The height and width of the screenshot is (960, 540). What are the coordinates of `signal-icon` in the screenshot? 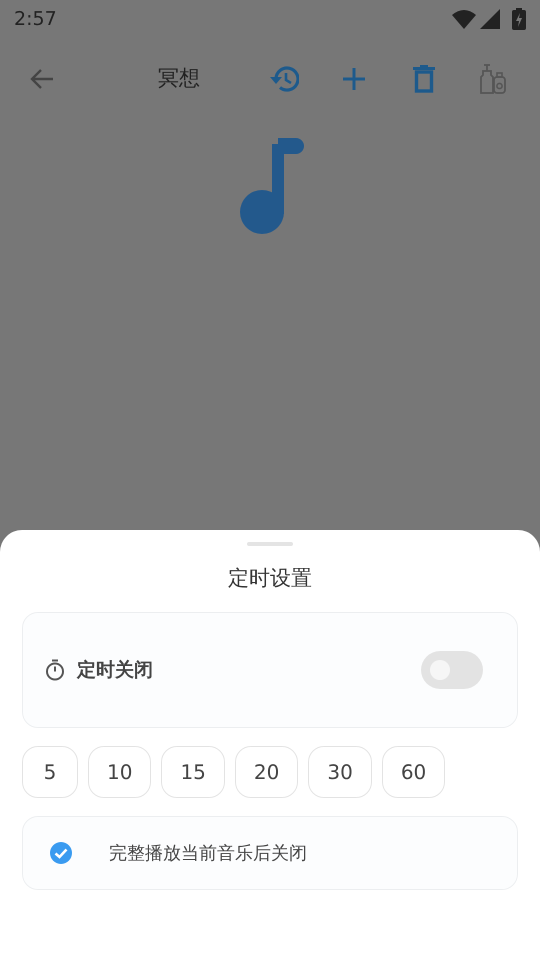 It's located at (490, 19).